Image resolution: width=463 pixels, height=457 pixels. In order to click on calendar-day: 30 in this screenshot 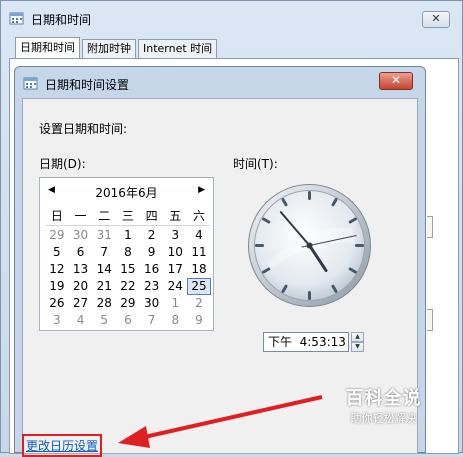, I will do `click(152, 303)`.